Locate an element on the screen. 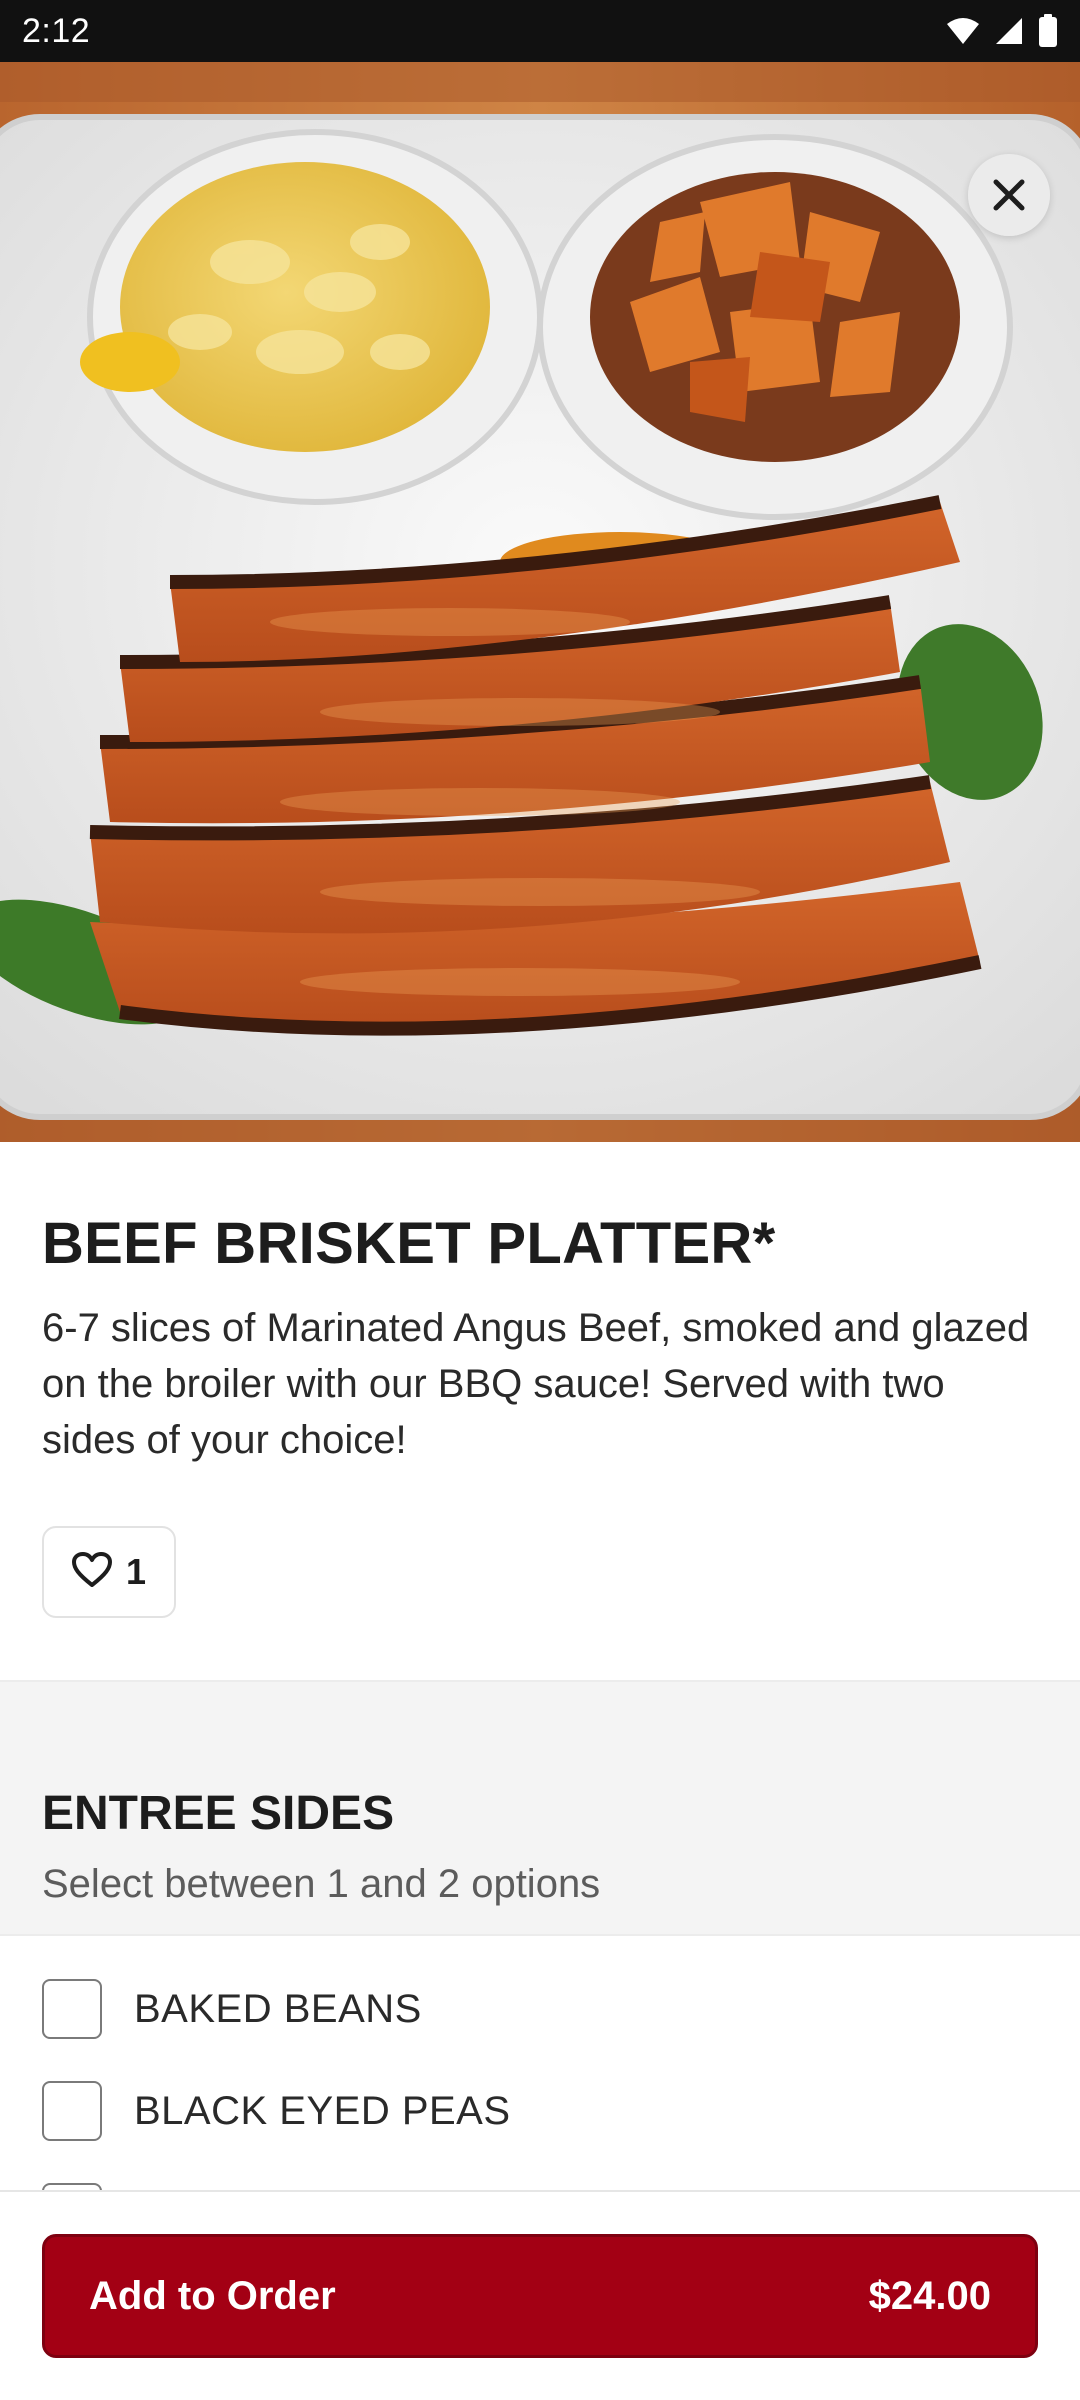 This screenshot has height=2400, width=1080. item-title: BEEF BRISKET PLATTER* is located at coordinates (409, 1243).